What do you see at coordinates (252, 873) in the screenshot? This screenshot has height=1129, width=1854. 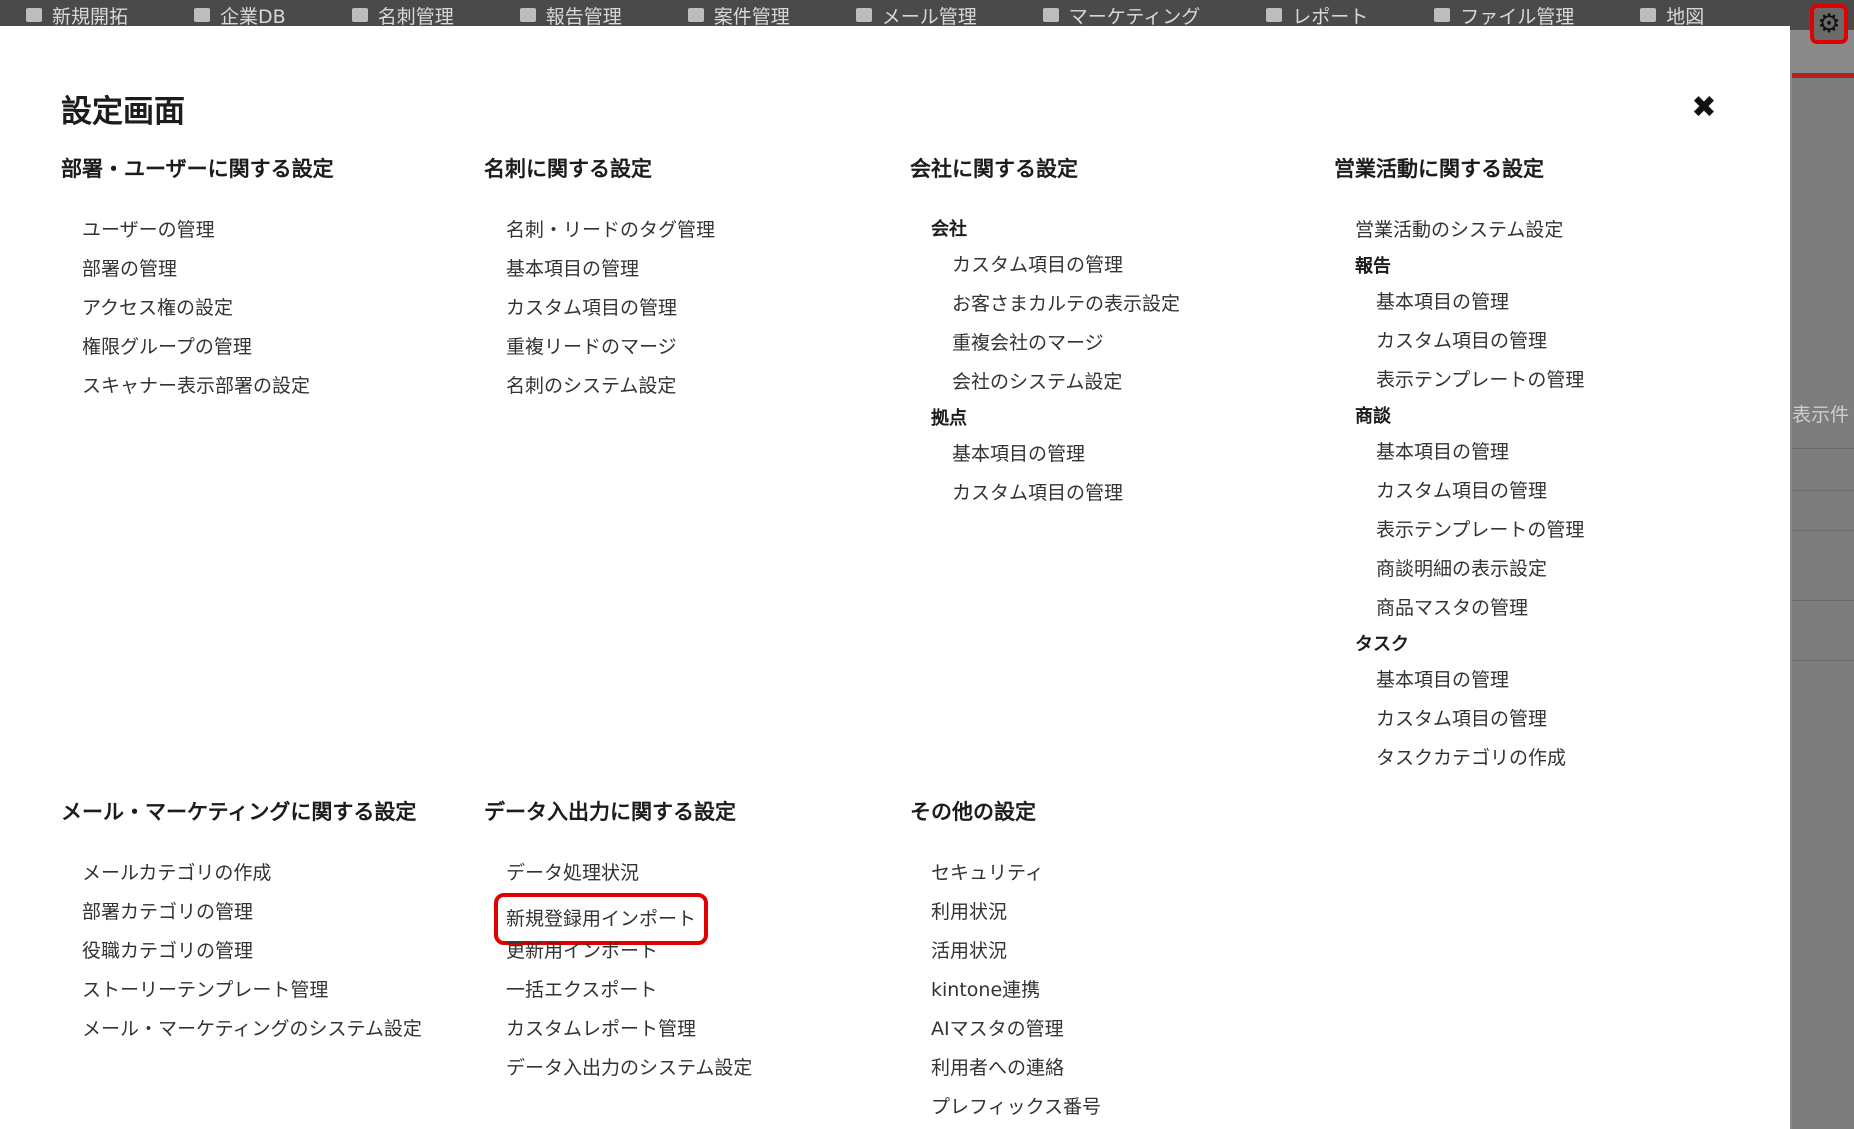 I see `link-mail-category: メールカテゴリの作成` at bounding box center [252, 873].